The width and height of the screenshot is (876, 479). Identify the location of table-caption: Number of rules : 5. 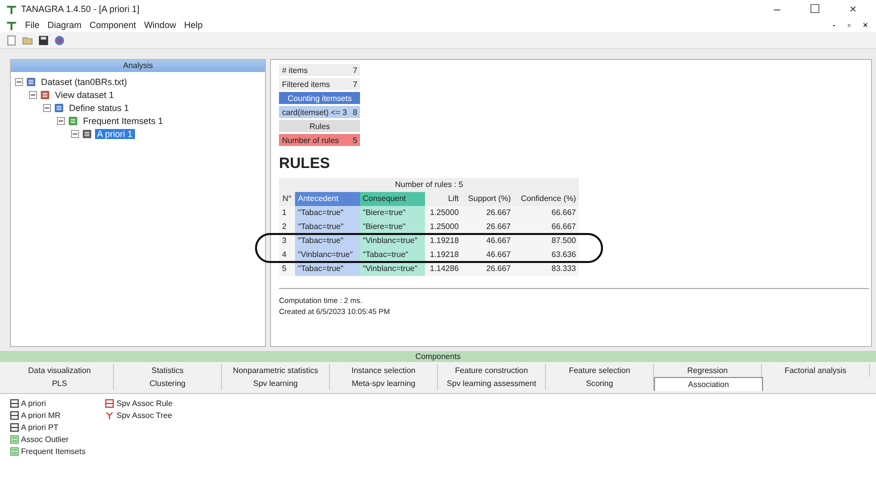
(429, 185).